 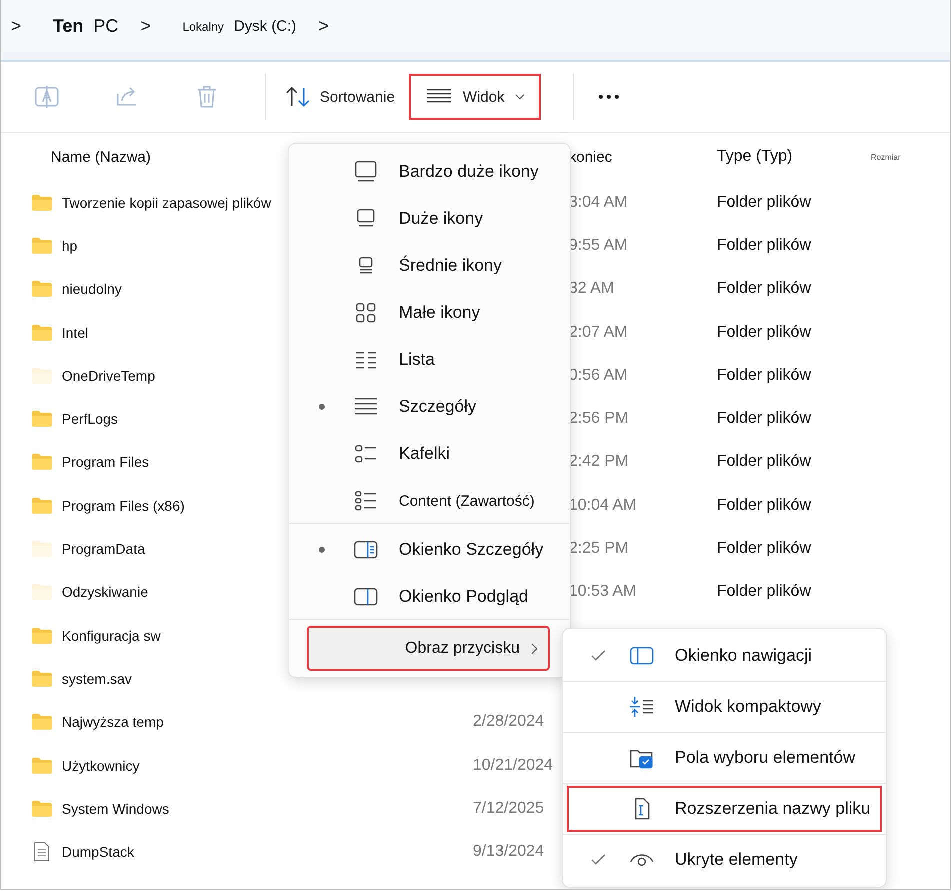 What do you see at coordinates (598, 202) in the screenshot?
I see `date-text: 3:04 AM` at bounding box center [598, 202].